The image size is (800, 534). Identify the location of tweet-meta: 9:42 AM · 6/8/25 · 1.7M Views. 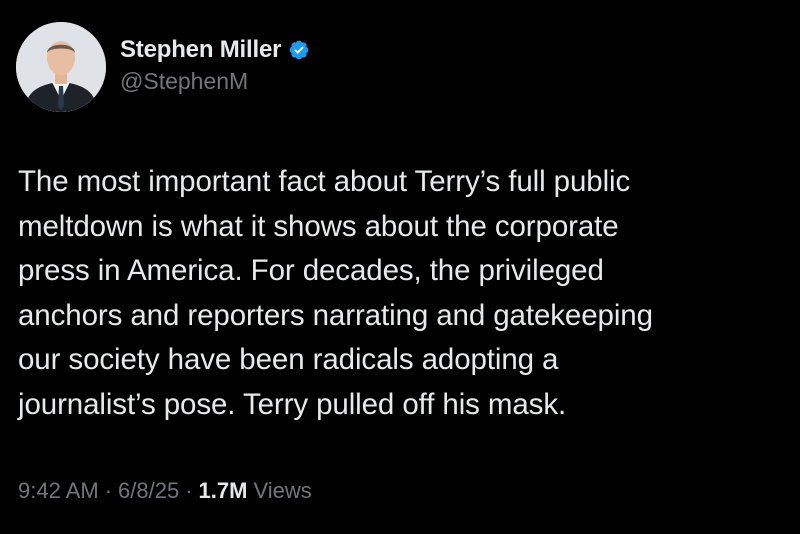
(165, 491).